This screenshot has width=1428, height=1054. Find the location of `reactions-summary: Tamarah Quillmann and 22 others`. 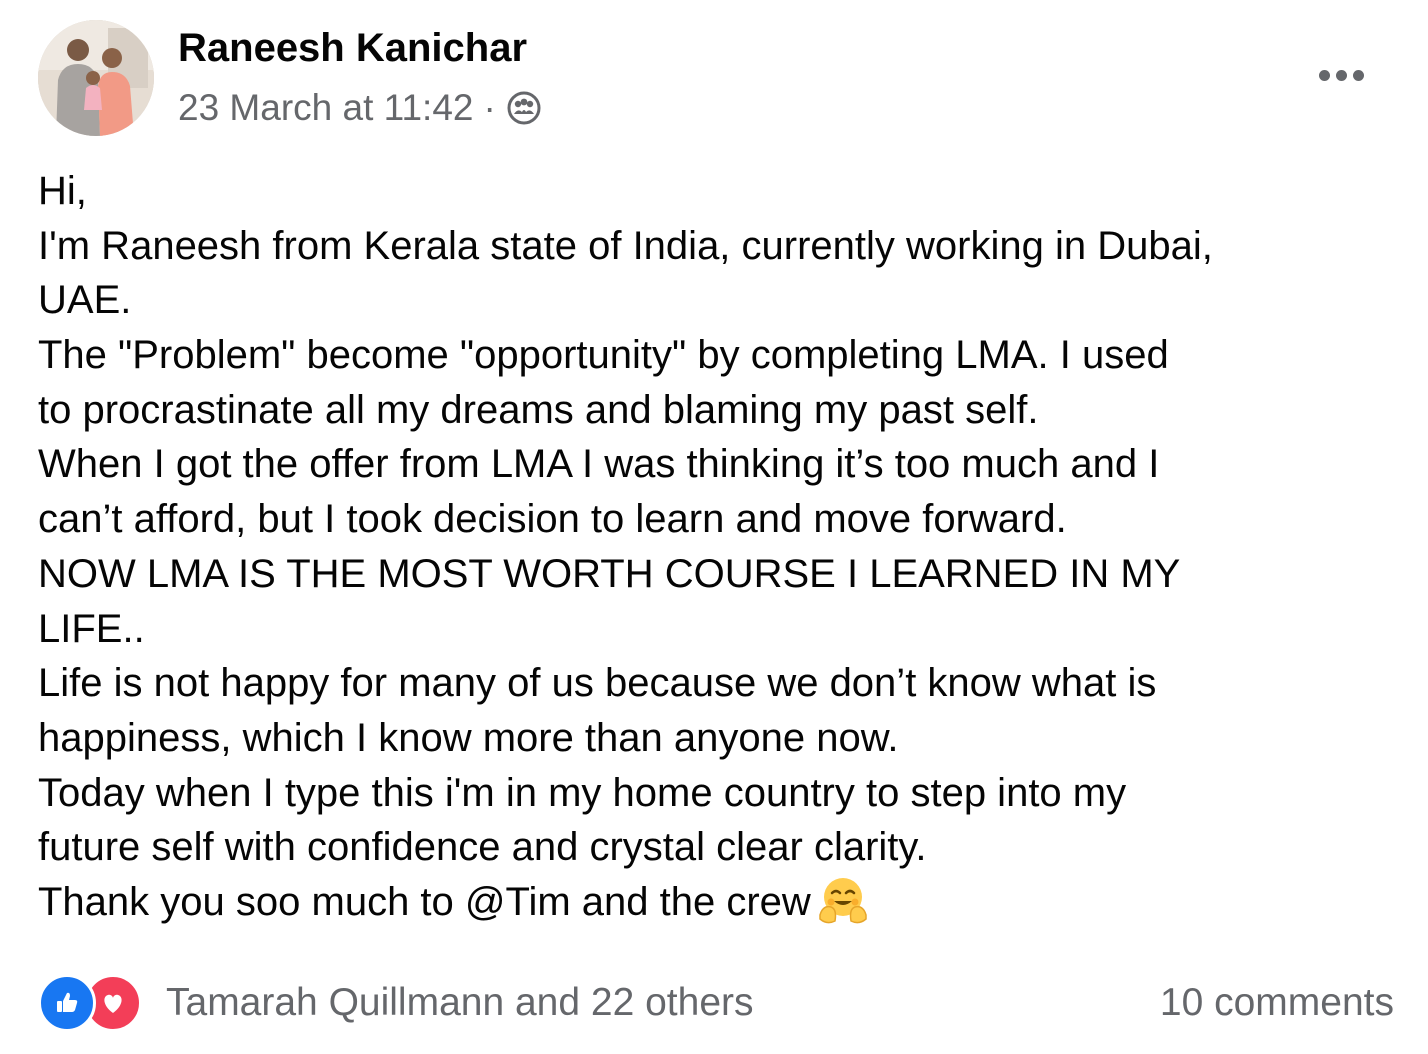

reactions-summary: Tamarah Quillmann and 22 others is located at coordinates (396, 1003).